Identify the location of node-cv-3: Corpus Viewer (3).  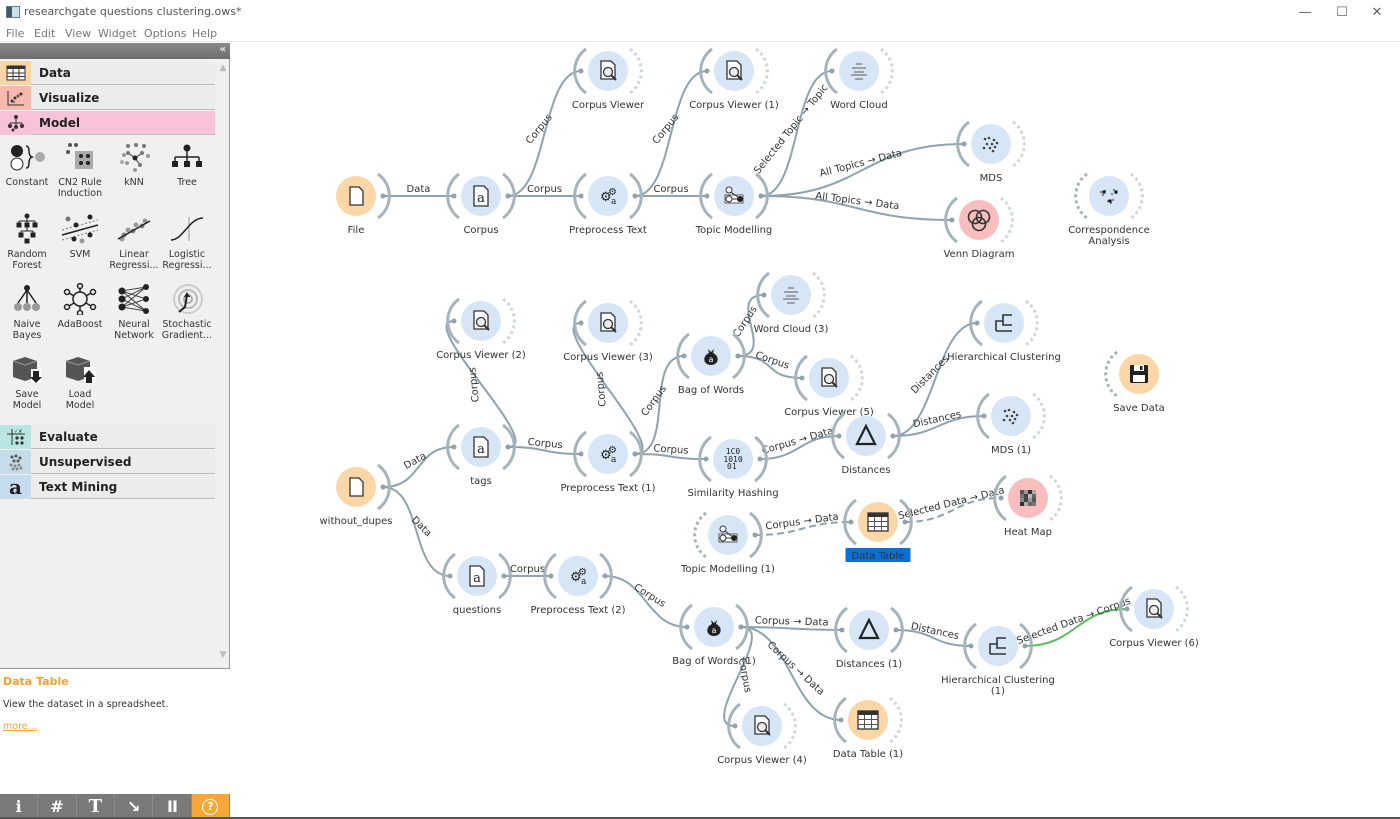
(608, 331).